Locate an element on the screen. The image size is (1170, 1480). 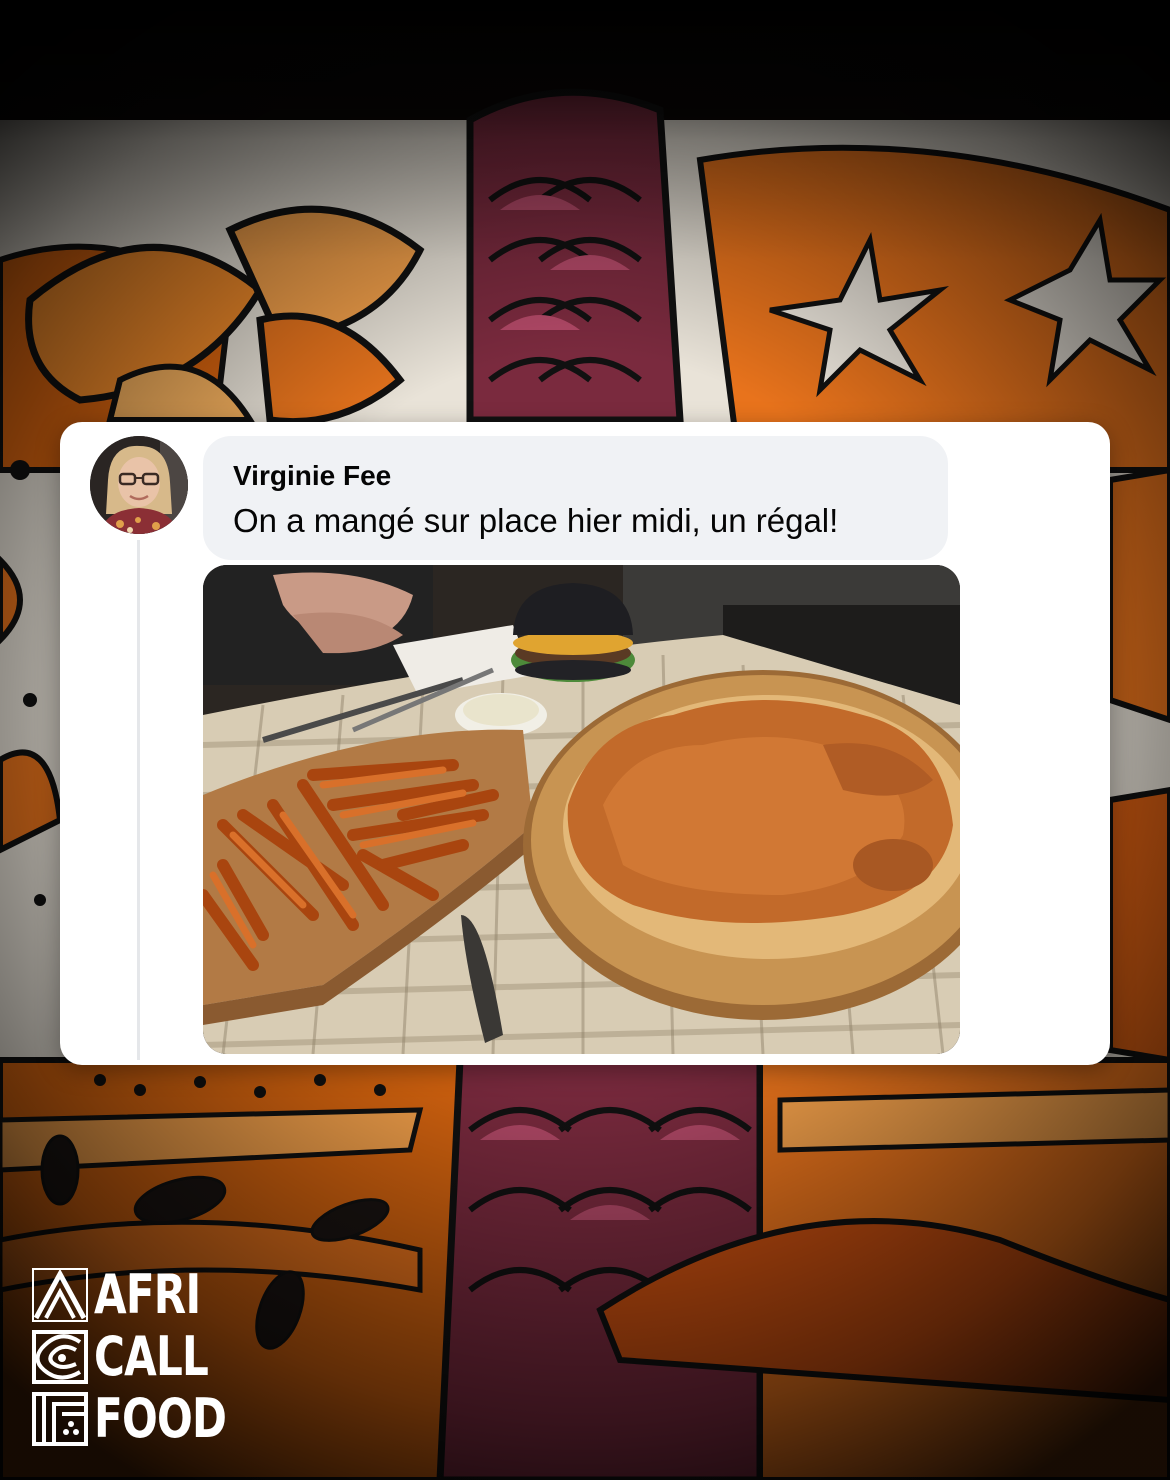
brand-line-2: CALL is located at coordinates (151, 1356).